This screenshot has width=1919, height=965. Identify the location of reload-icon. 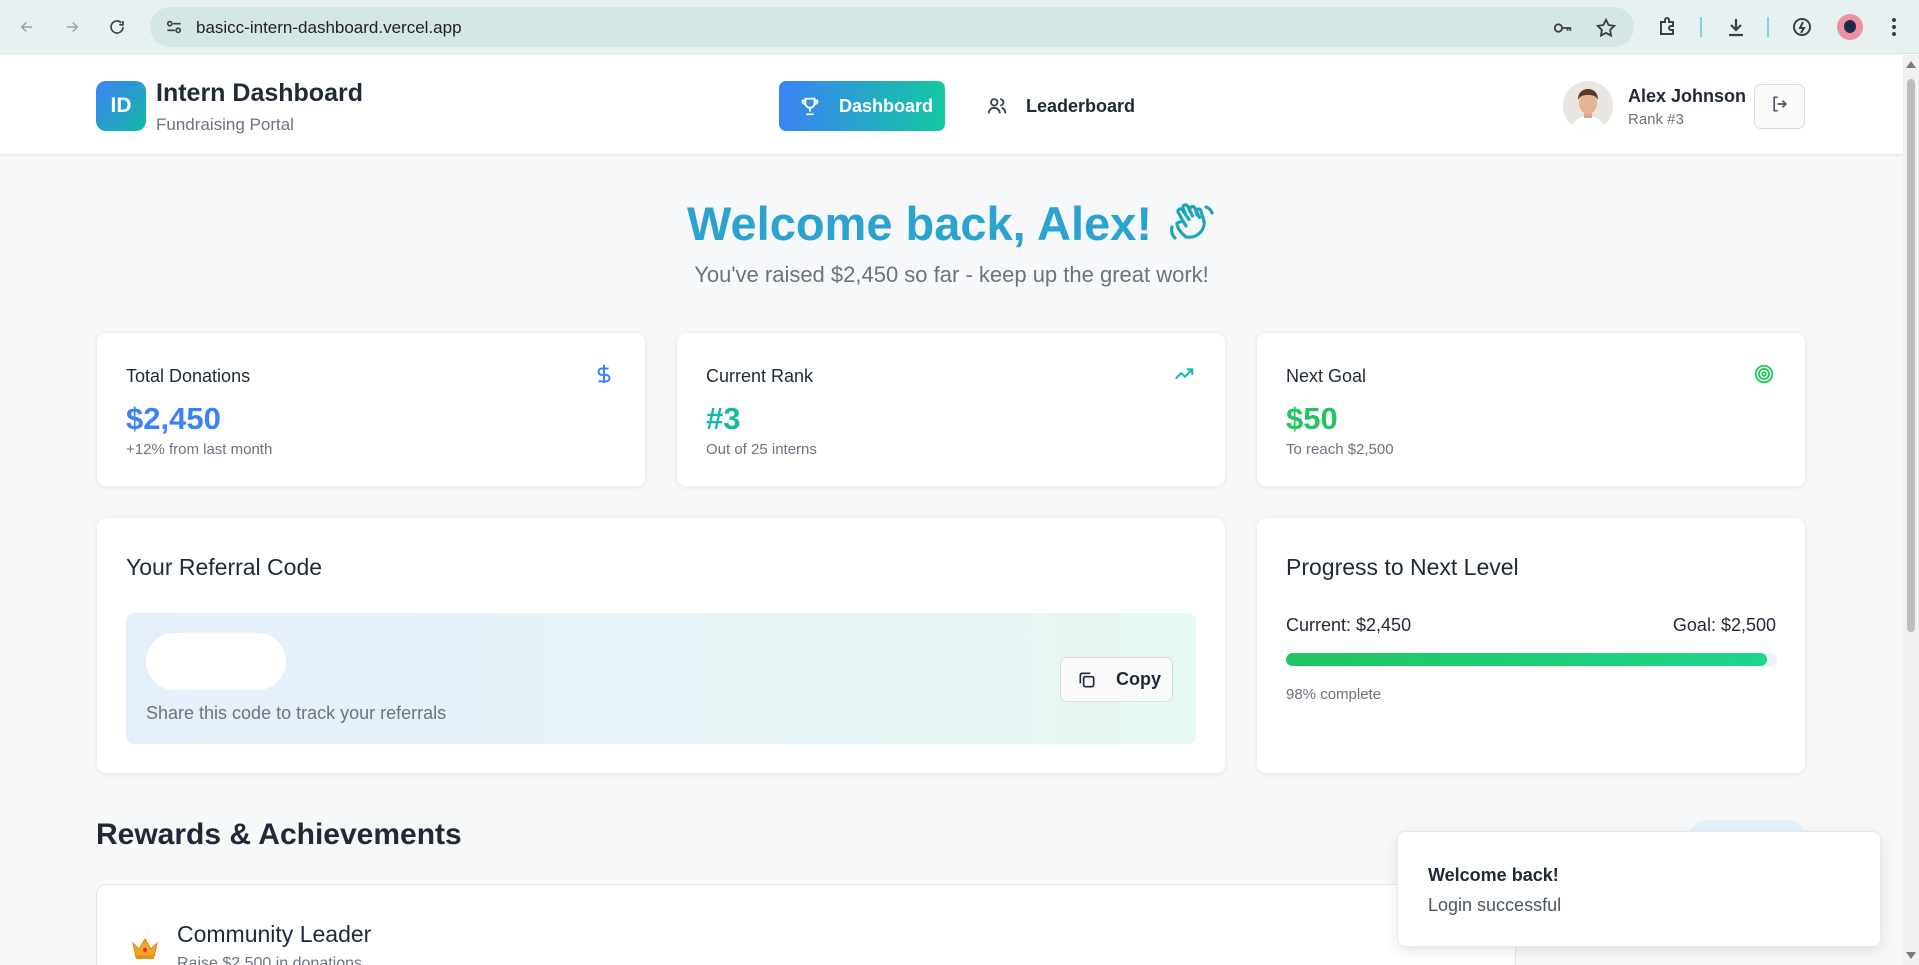
(117, 27).